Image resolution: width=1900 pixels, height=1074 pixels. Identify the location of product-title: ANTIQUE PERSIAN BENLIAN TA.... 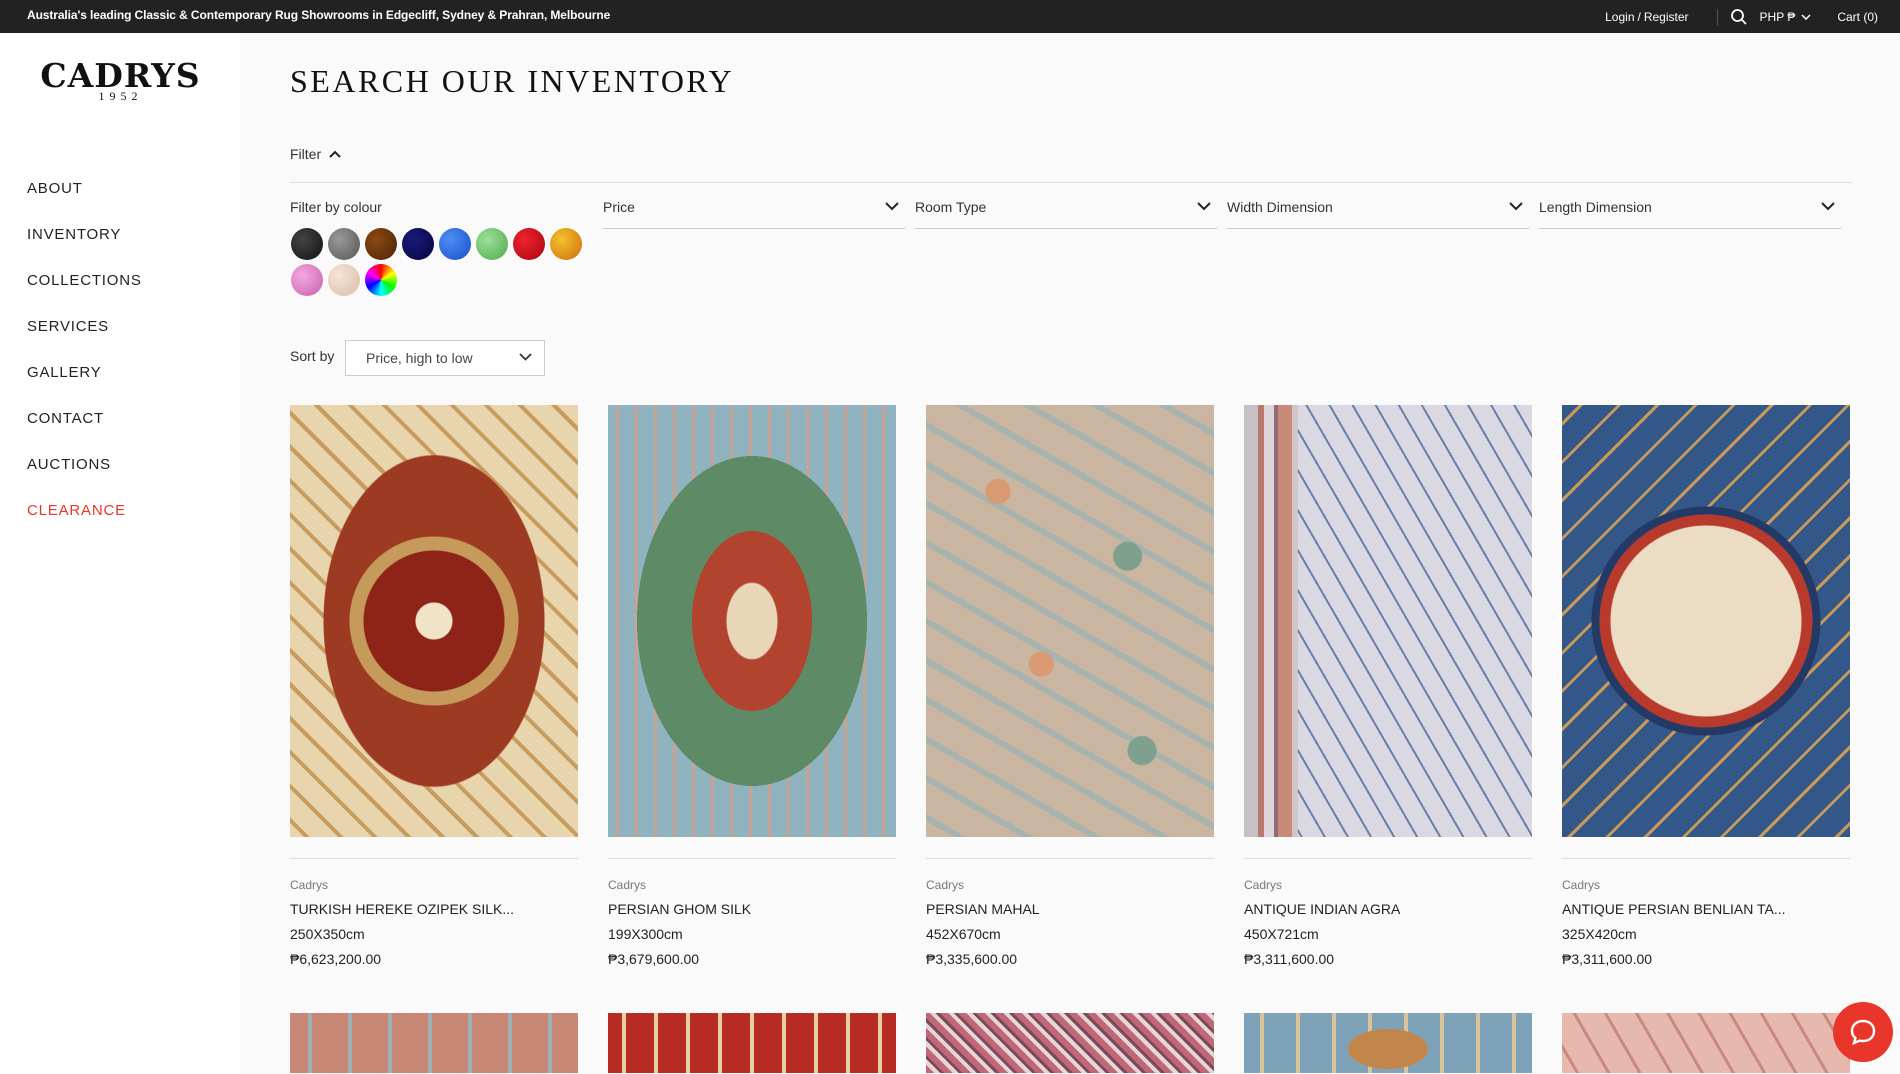
(1706, 909).